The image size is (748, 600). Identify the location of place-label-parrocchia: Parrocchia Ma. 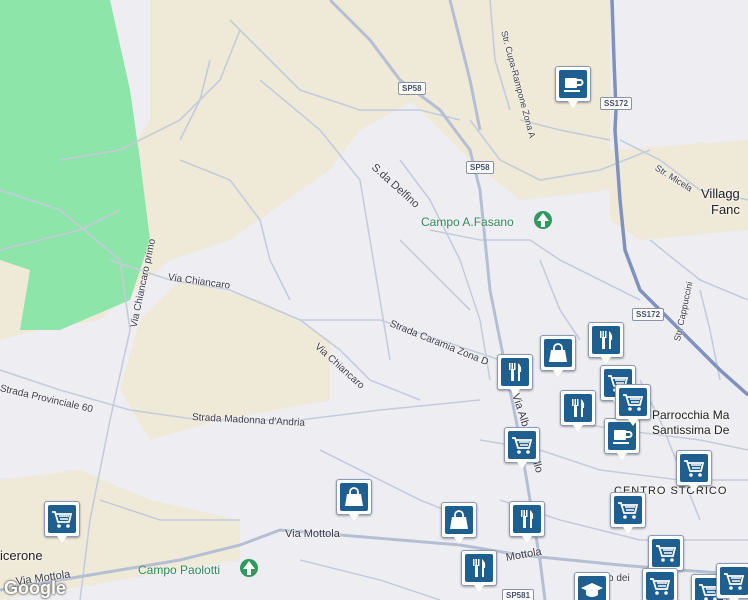
(691, 415).